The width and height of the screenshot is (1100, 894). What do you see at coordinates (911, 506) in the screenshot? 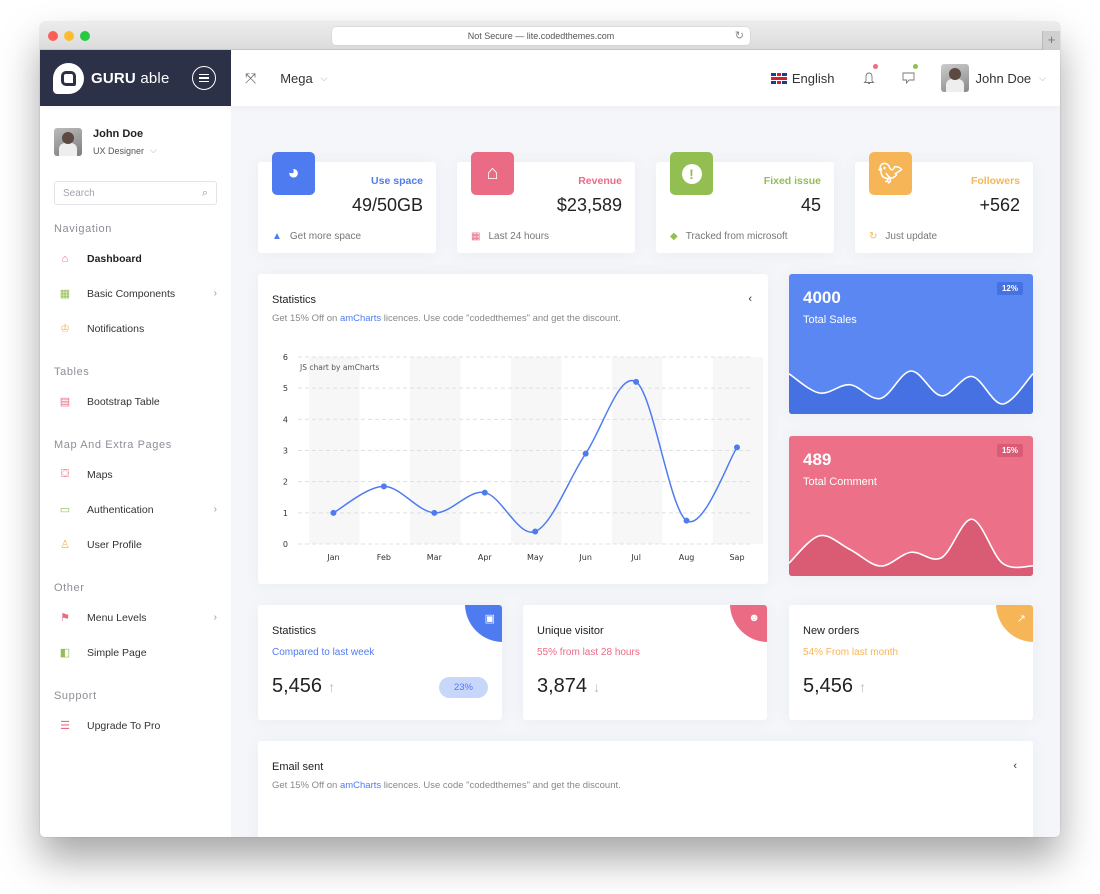
I see `wave-card-total-comment: 489 Total Comment 15%` at bounding box center [911, 506].